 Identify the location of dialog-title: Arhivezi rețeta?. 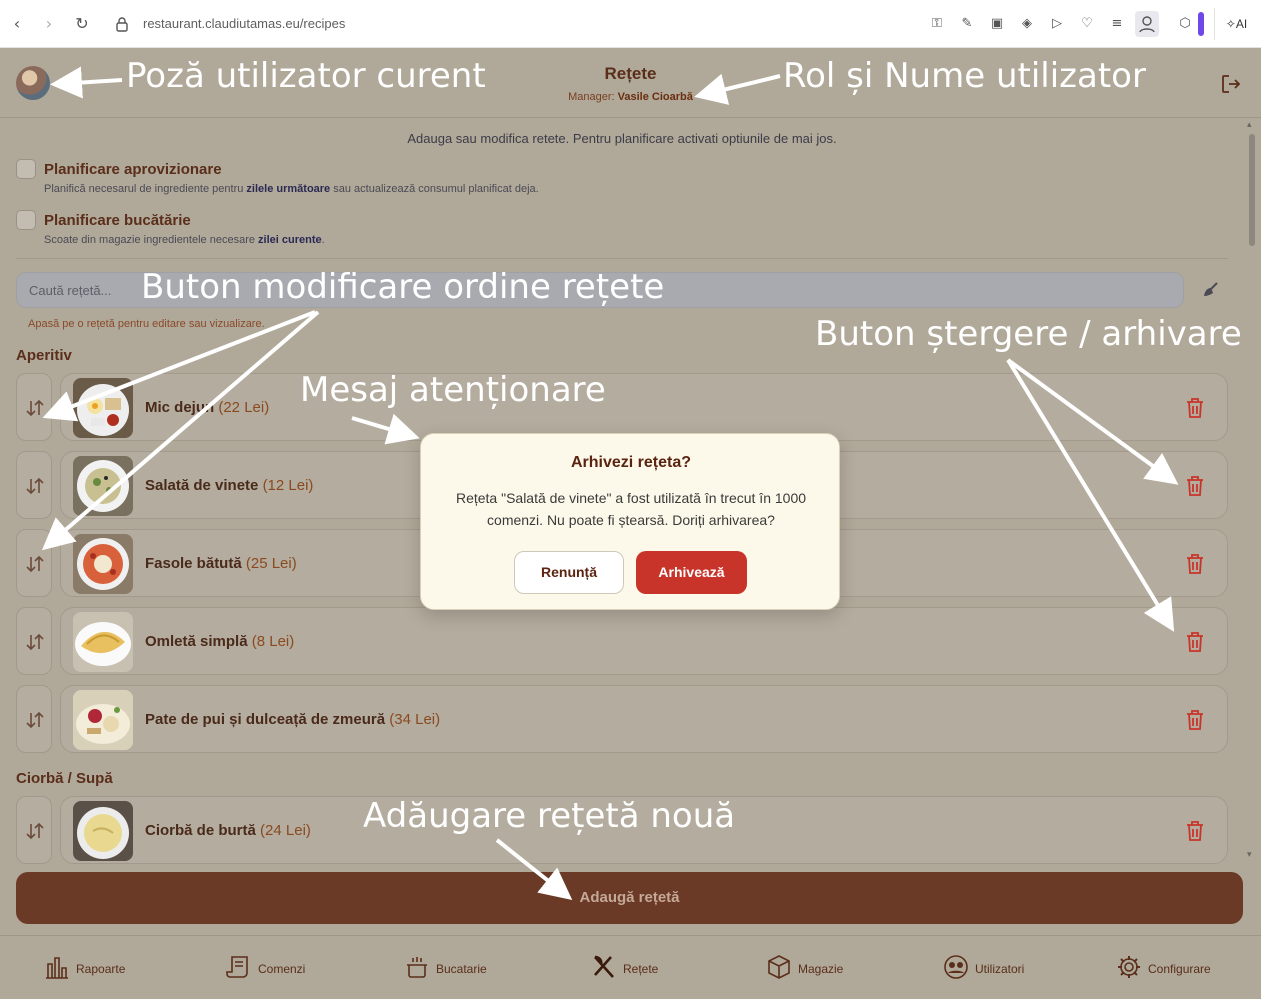
(631, 462).